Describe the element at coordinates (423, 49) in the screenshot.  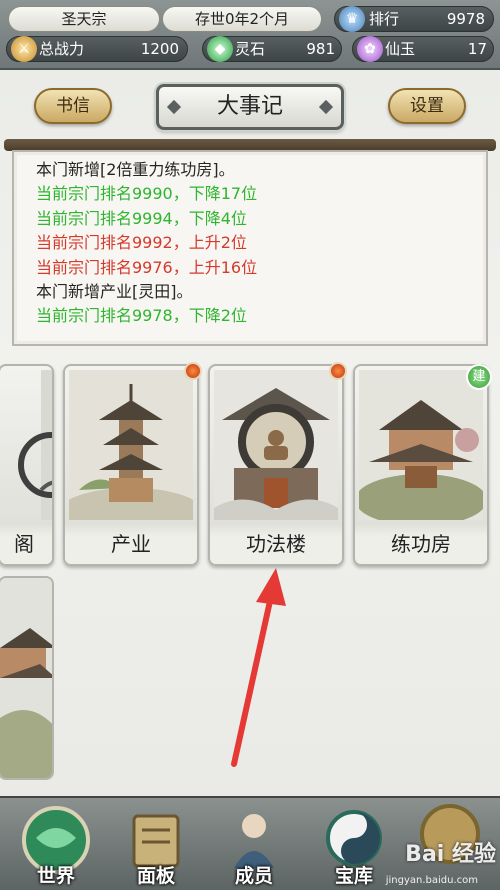
I see `immortal-jade-display: ✿ 仙玉 17` at that location.